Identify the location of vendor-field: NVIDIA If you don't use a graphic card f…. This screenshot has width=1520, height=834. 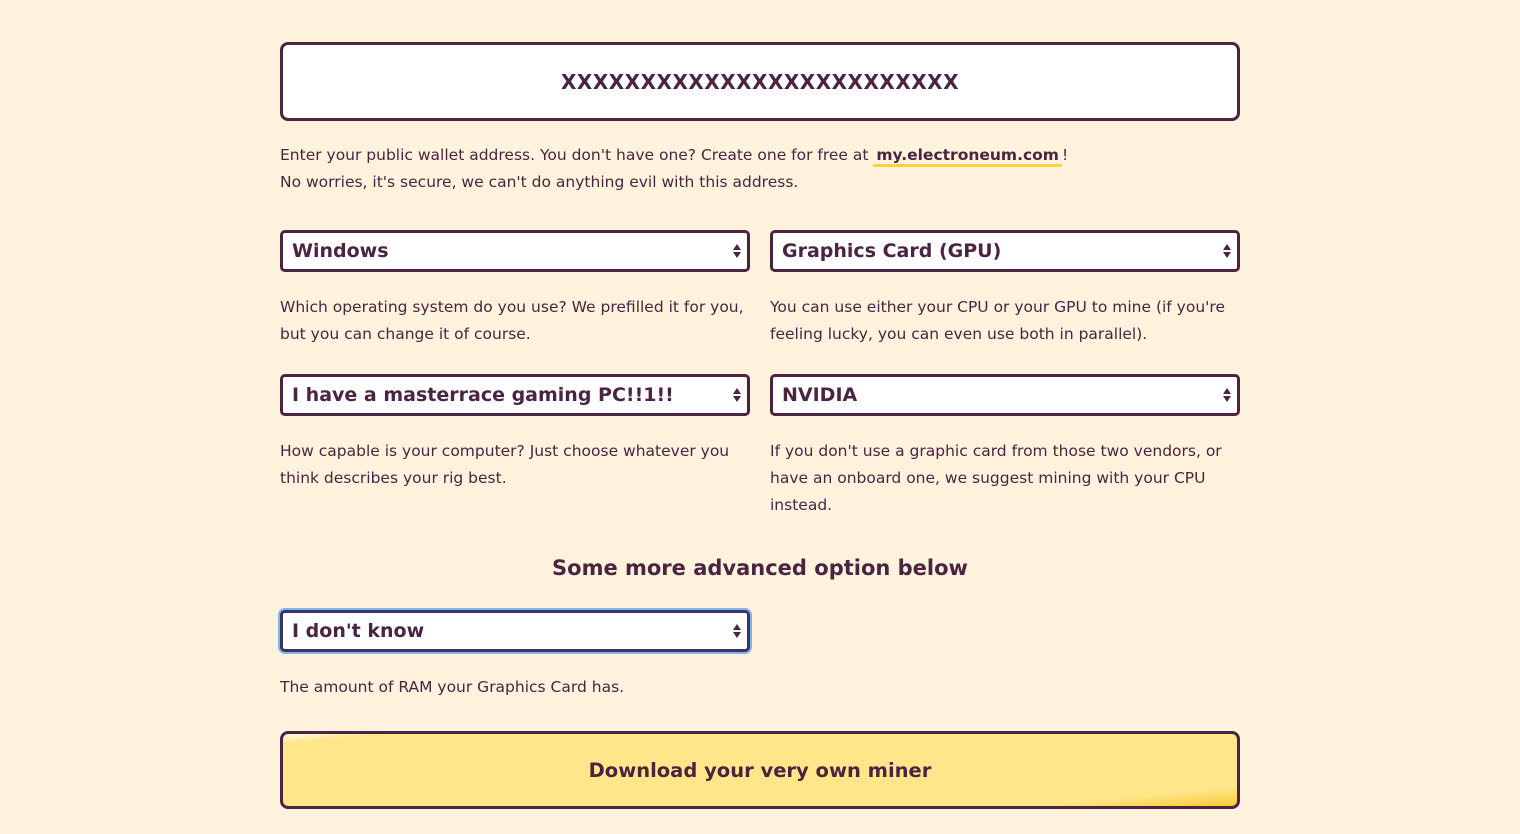
(1005, 446).